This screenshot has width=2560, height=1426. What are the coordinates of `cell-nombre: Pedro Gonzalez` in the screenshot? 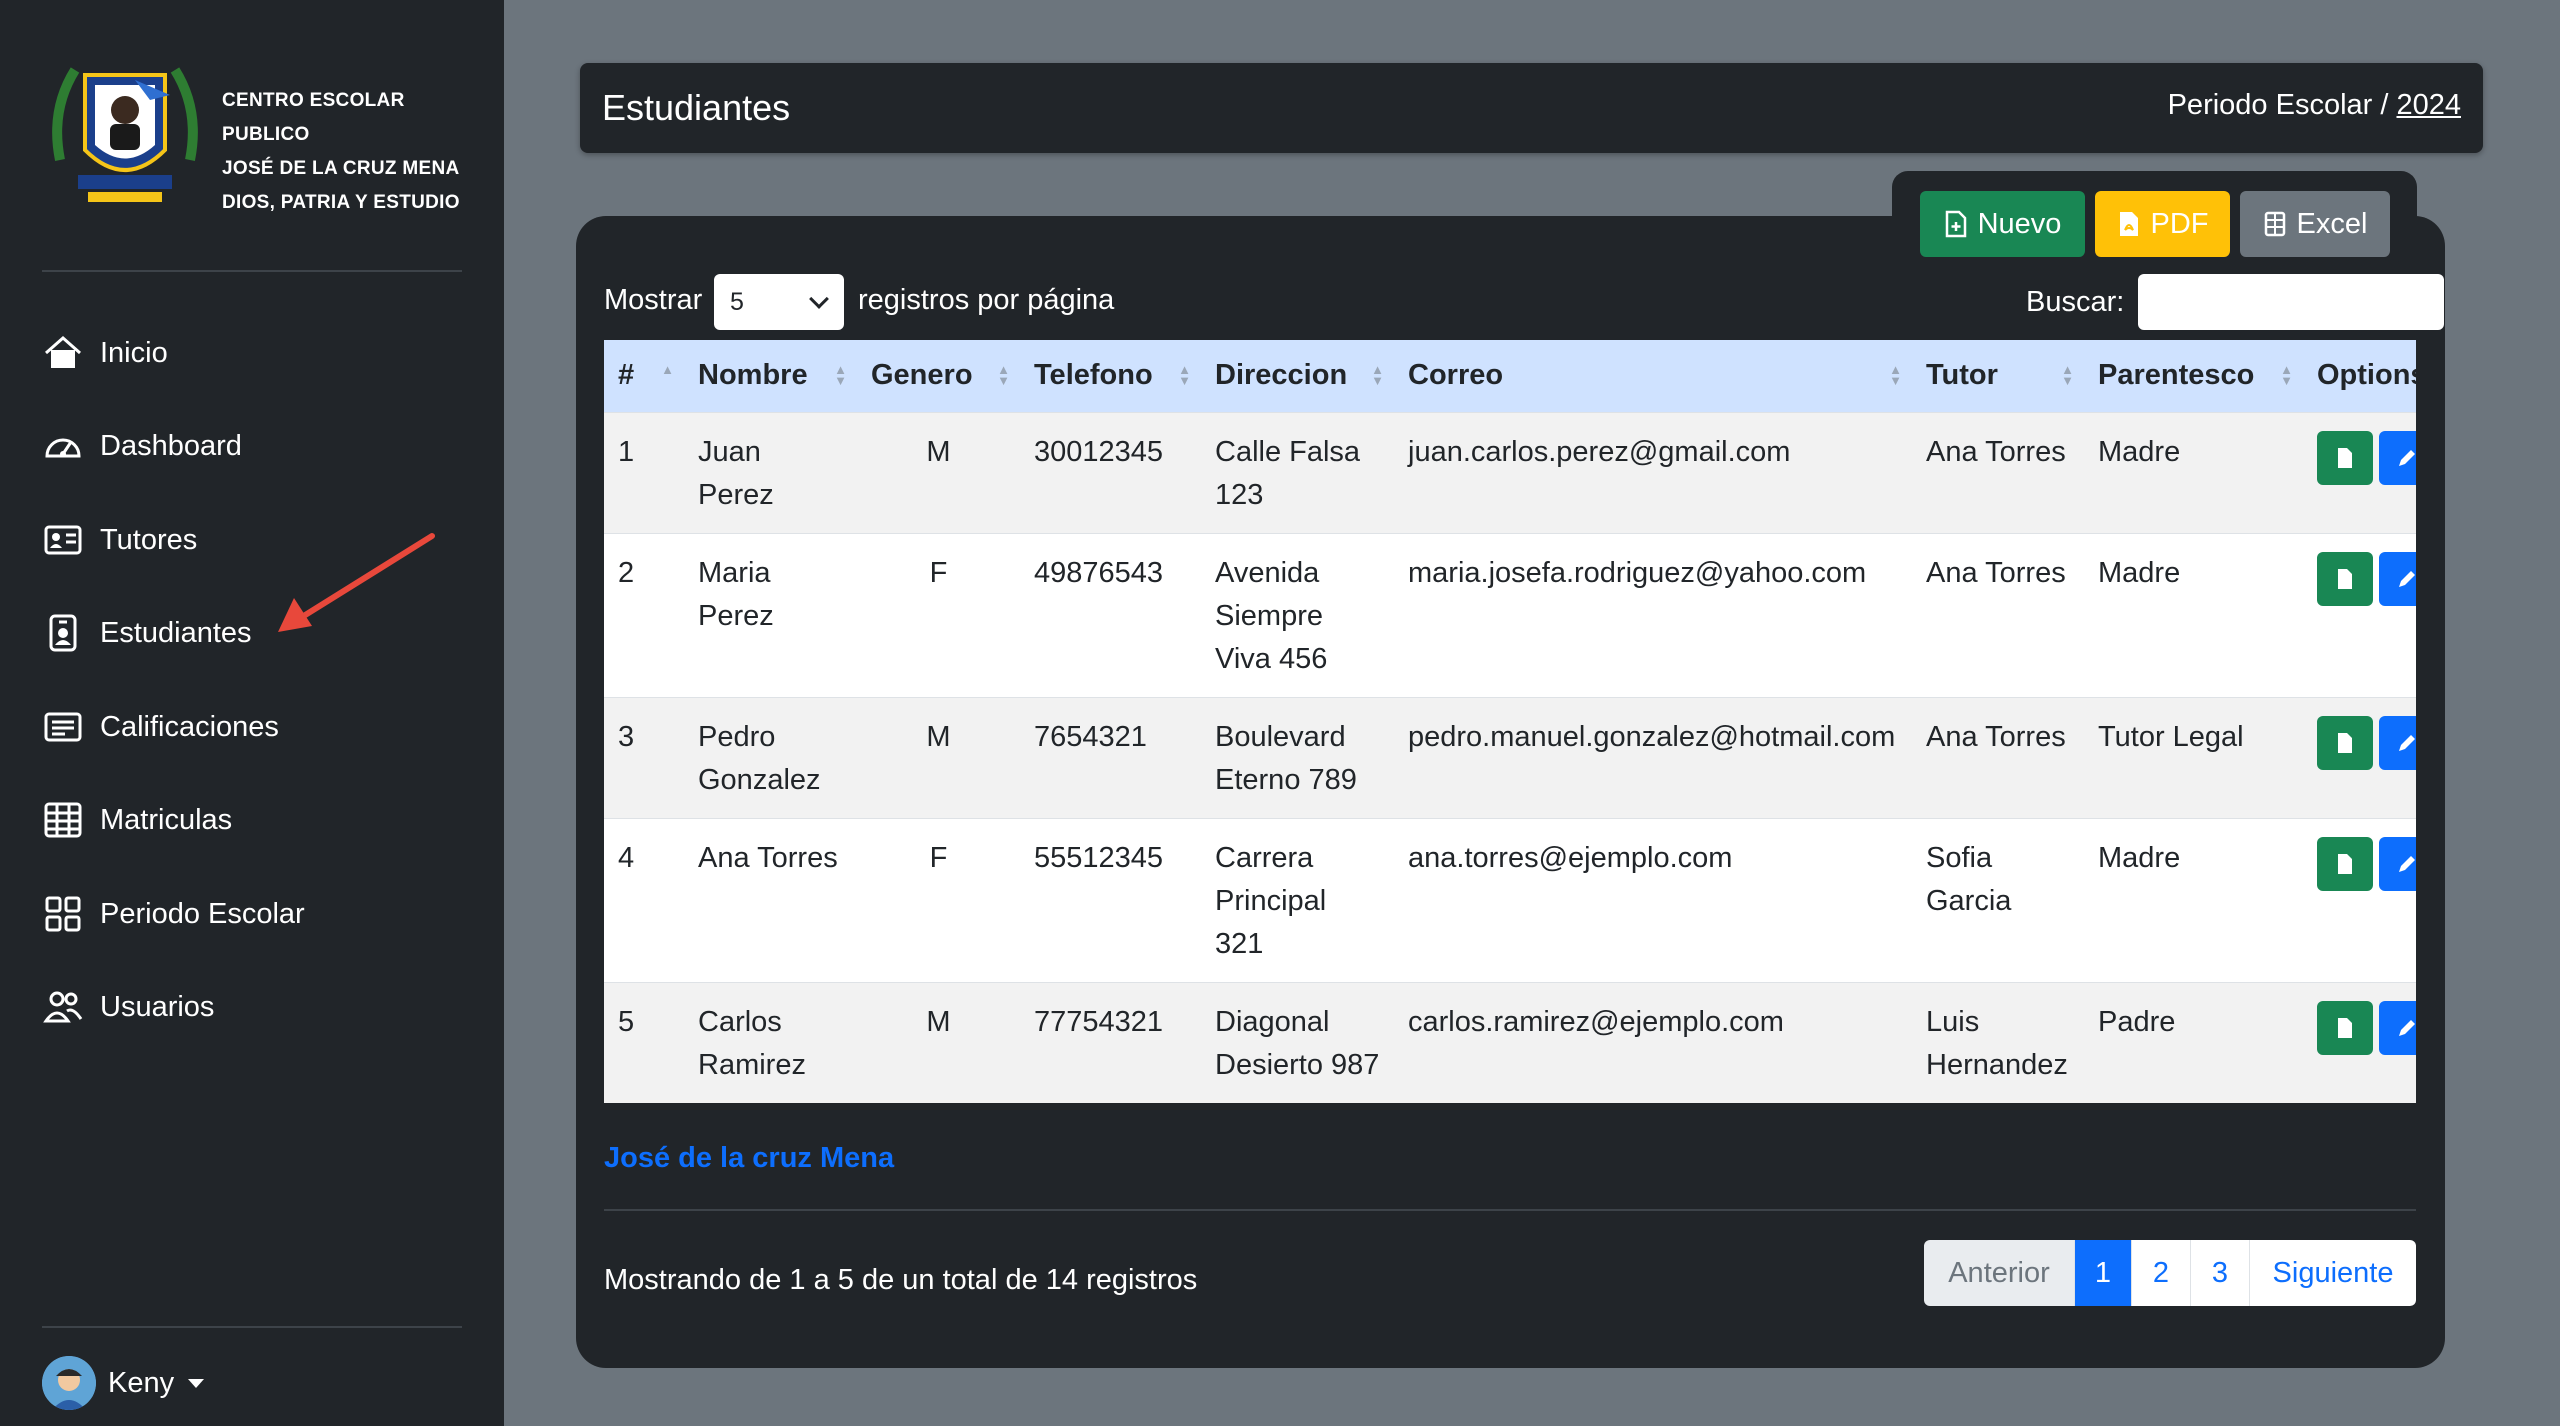 It's located at (759, 758).